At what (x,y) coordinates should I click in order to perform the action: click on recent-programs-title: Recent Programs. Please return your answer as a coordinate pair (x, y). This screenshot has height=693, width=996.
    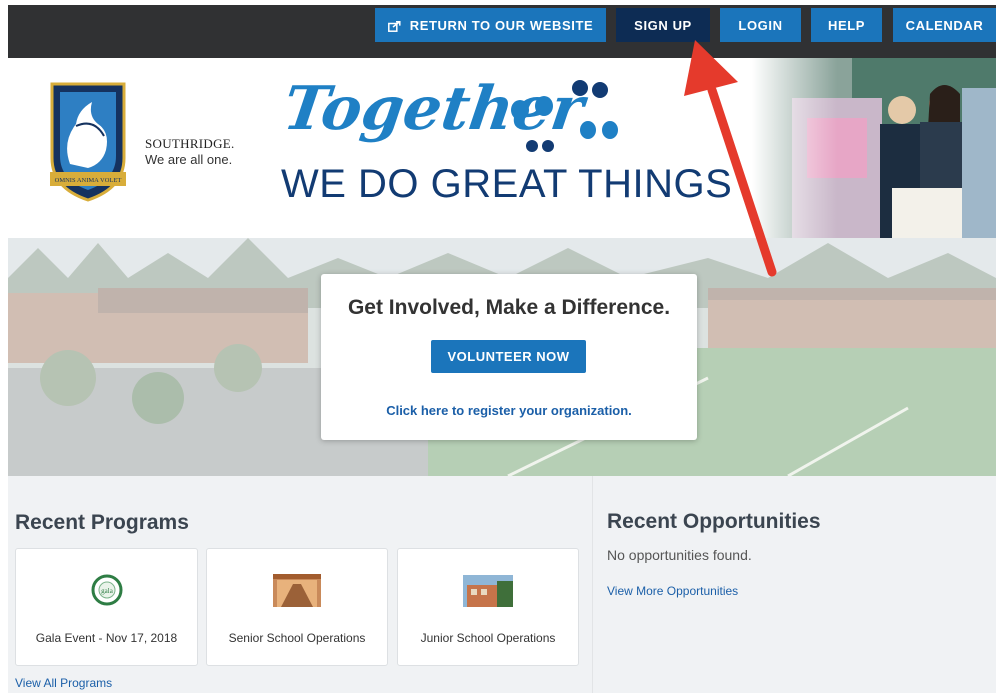
    Looking at the image, I should click on (102, 522).